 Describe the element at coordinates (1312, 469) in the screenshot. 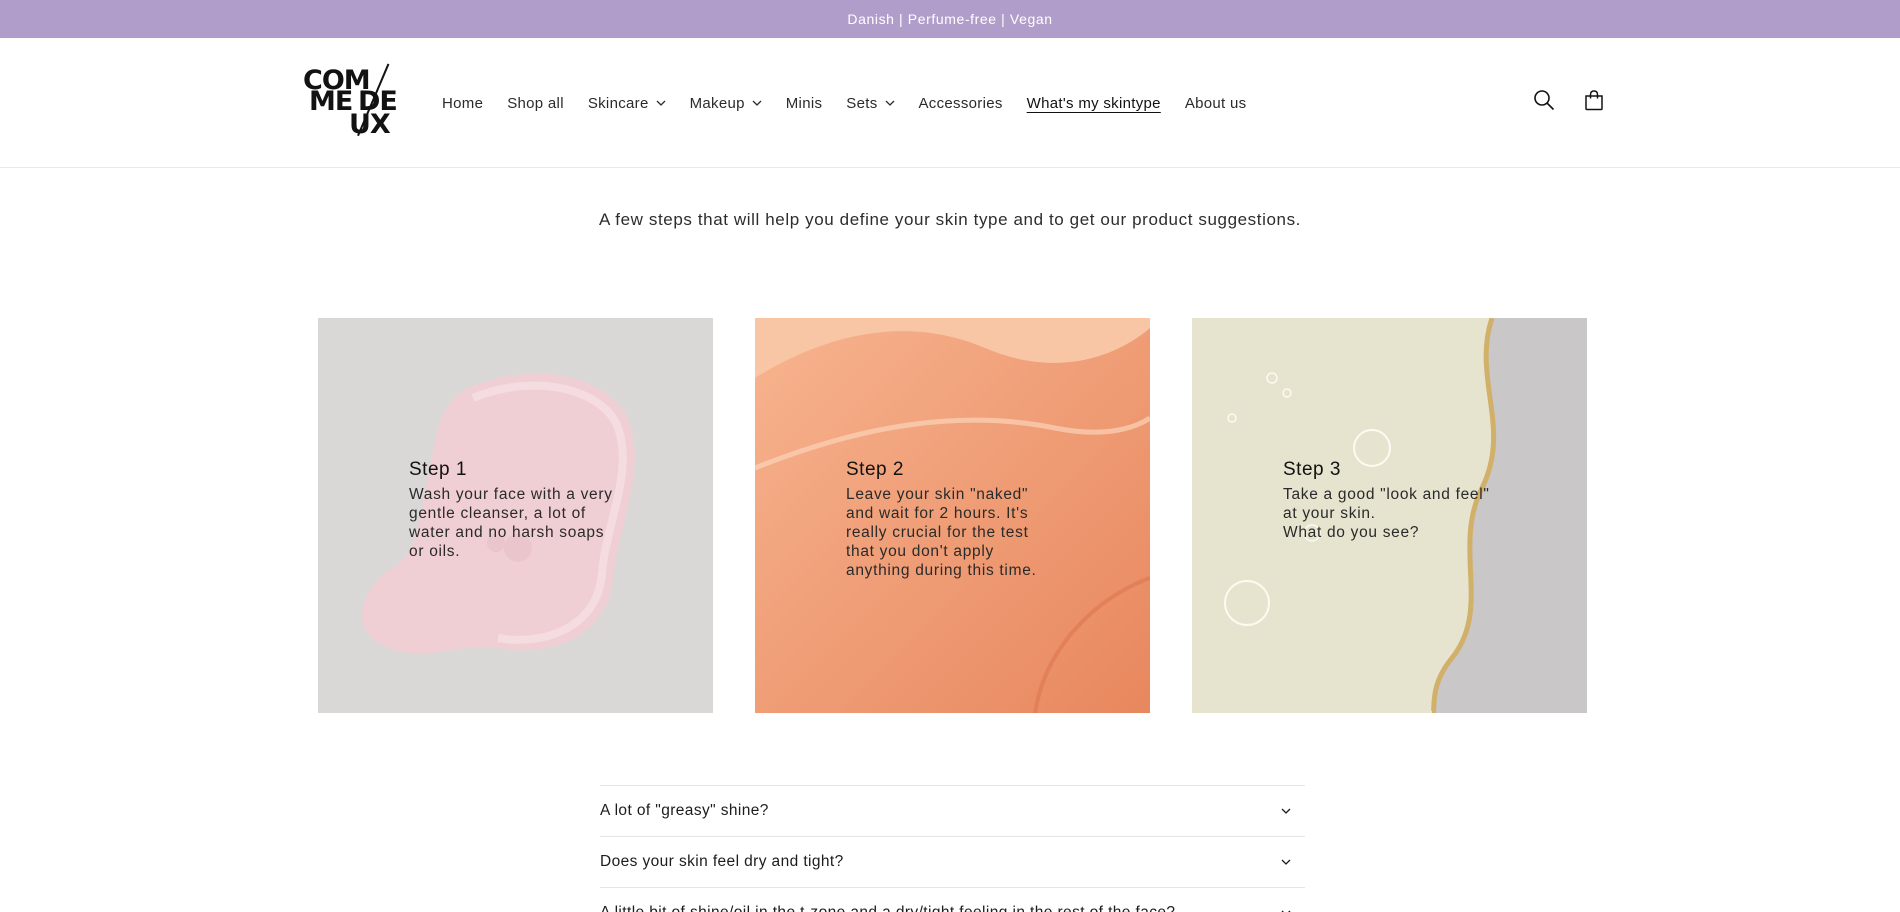

I see `step-title: Step 3` at that location.